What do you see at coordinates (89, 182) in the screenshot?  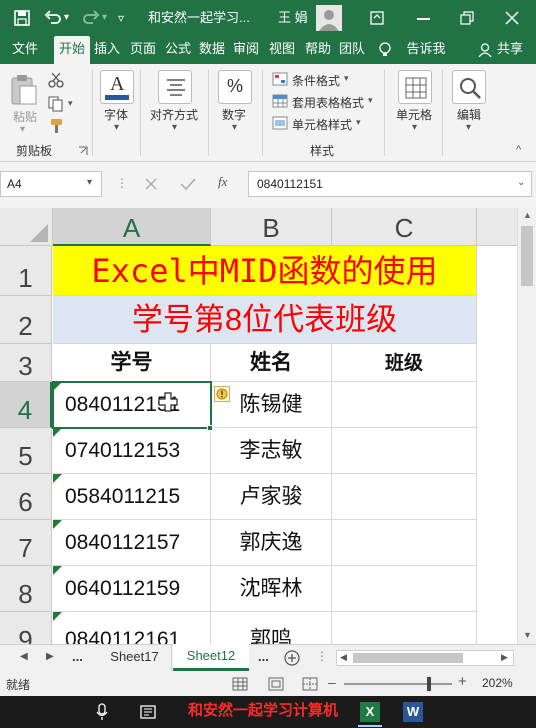 I see `name-box-dropdown-icon: ▾` at bounding box center [89, 182].